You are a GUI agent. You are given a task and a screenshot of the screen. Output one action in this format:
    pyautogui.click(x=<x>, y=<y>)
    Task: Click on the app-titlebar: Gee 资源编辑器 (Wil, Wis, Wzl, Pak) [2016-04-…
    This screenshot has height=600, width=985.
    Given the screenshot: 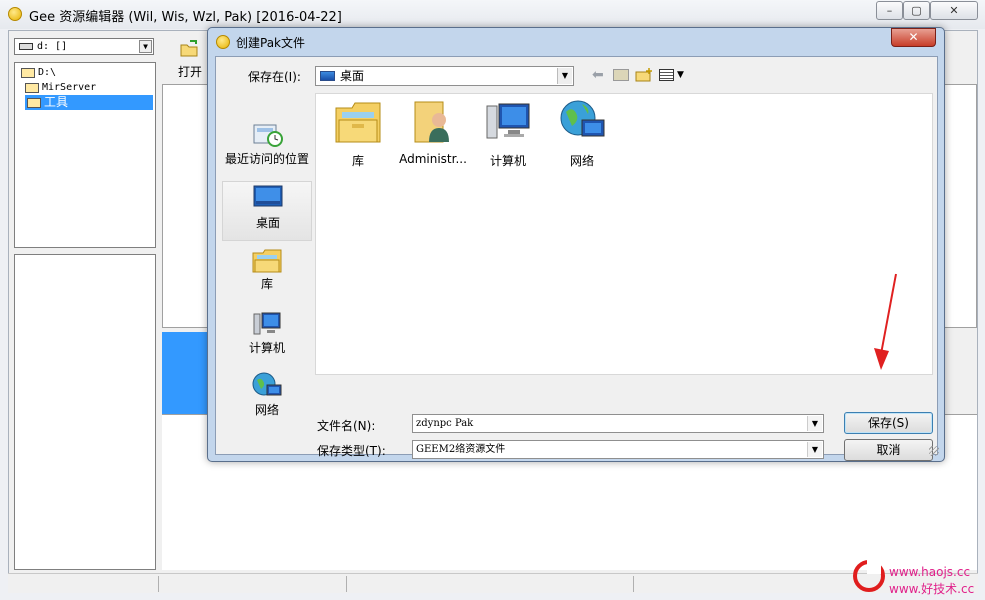 What is the action you would take?
    pyautogui.click(x=492, y=14)
    